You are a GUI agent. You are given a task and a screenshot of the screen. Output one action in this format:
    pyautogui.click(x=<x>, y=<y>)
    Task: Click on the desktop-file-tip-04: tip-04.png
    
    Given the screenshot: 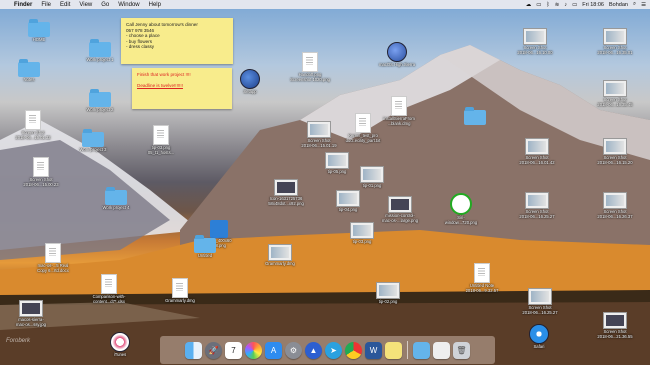 What is the action you would take?
    pyautogui.click(x=348, y=201)
    